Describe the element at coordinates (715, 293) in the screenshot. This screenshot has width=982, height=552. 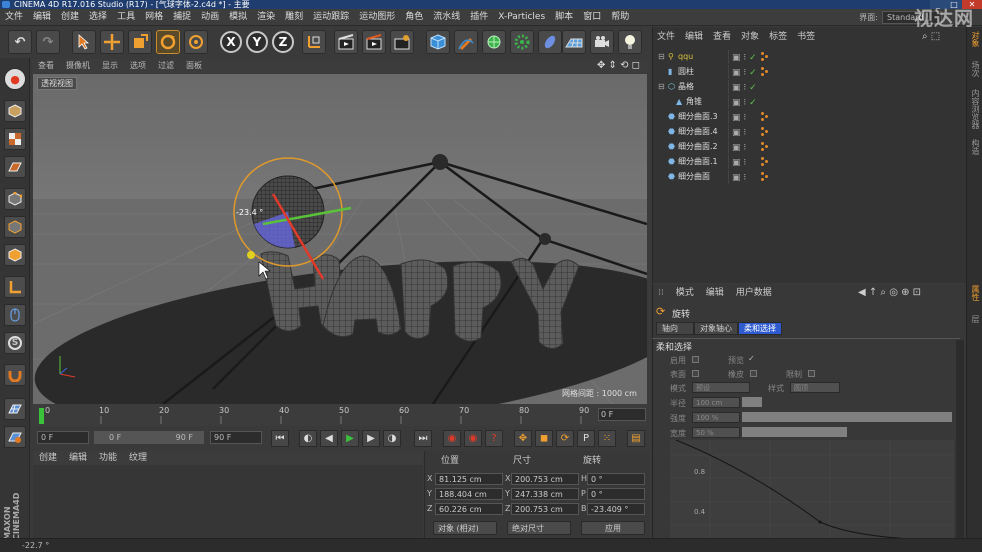
I see `am-menu-edit: 编辑` at that location.